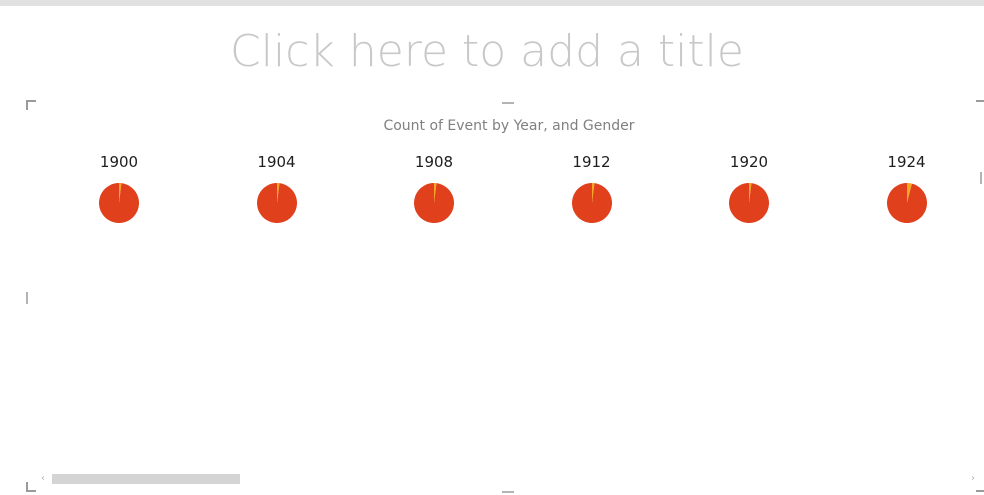 This screenshot has height=495, width=984. What do you see at coordinates (119, 162) in the screenshot?
I see `pie-year-label: 1900` at bounding box center [119, 162].